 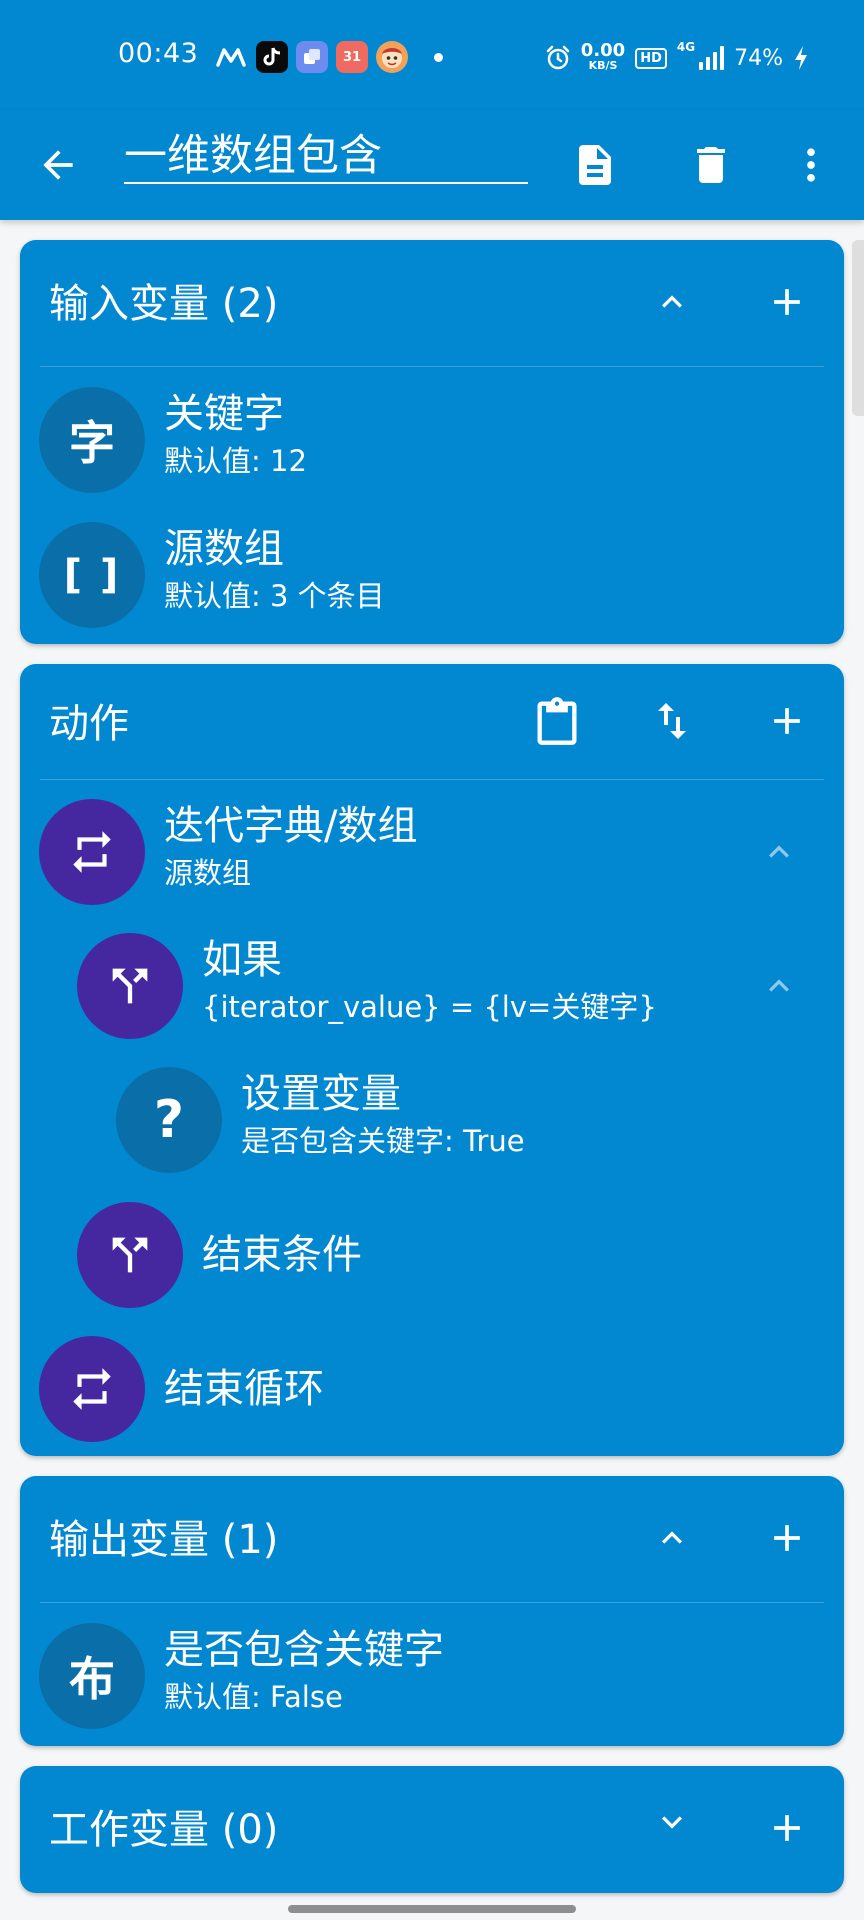 I want to click on network-speed: 0.00 KB/S, so click(x=603, y=56).